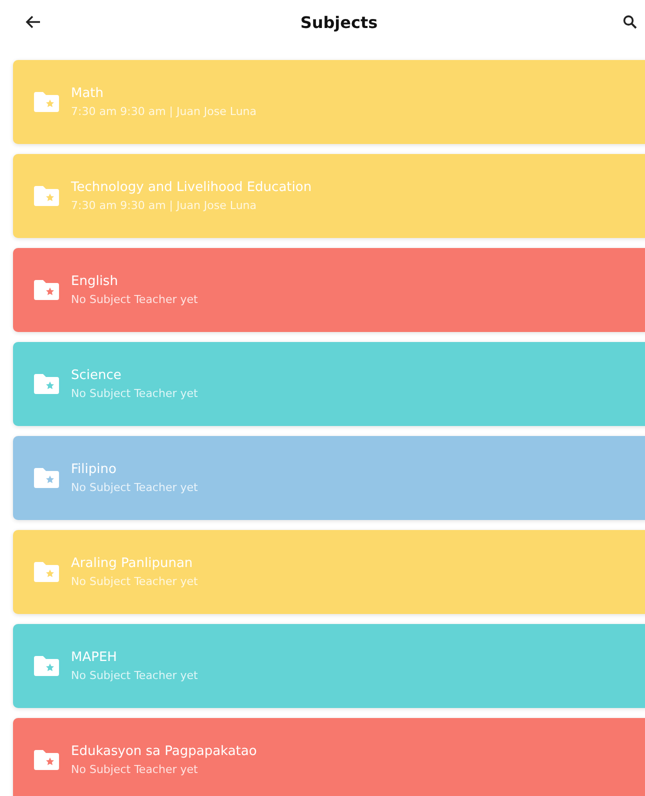 The width and height of the screenshot is (645, 796). Describe the element at coordinates (329, 290) in the screenshot. I see `subject-card: English No Subject Teacher yet` at that location.